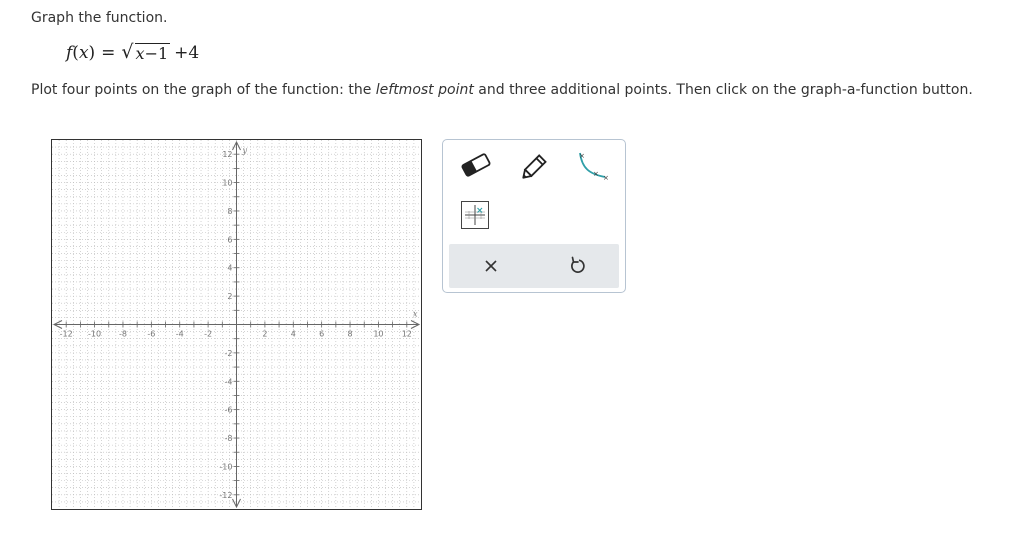  What do you see at coordinates (229, 438) in the screenshot?
I see `y-tick-label: -8` at bounding box center [229, 438].